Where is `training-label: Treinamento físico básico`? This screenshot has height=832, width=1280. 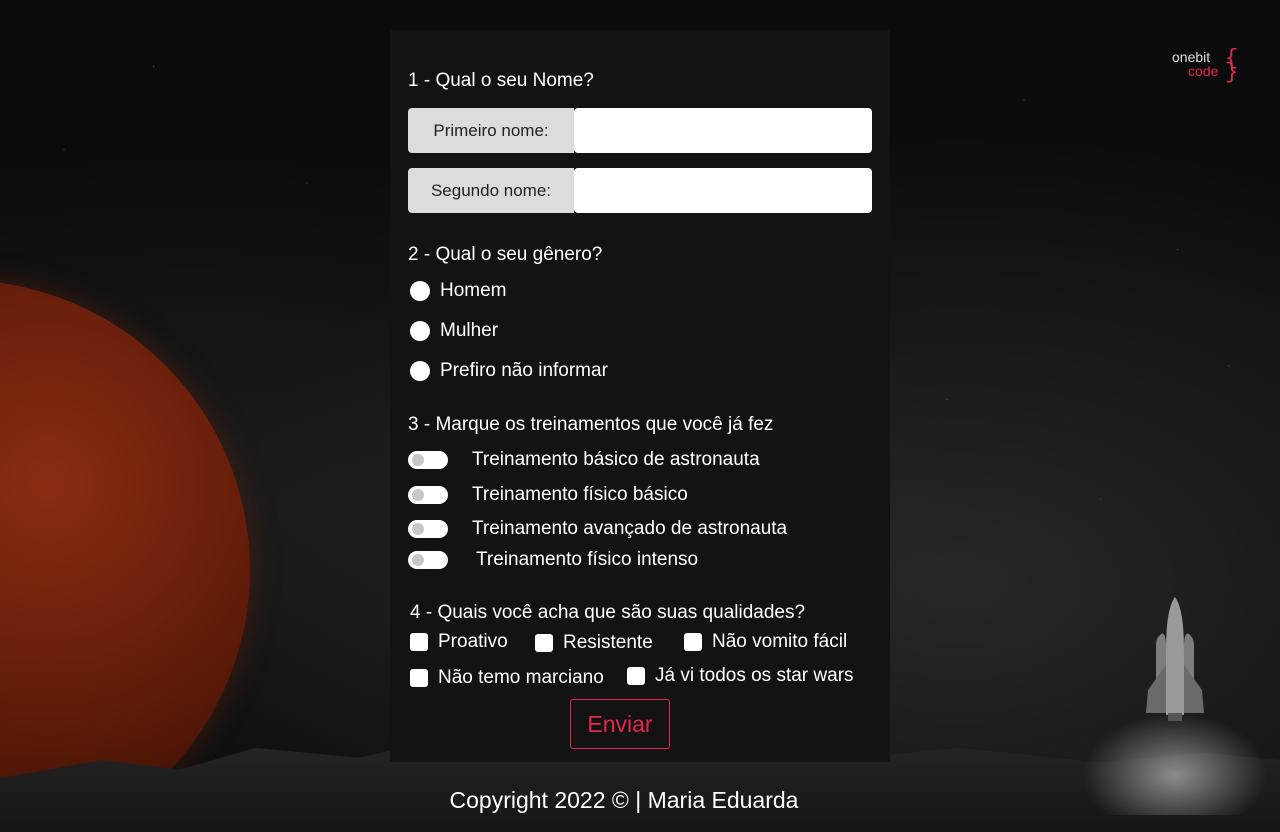 training-label: Treinamento físico básico is located at coordinates (580, 494).